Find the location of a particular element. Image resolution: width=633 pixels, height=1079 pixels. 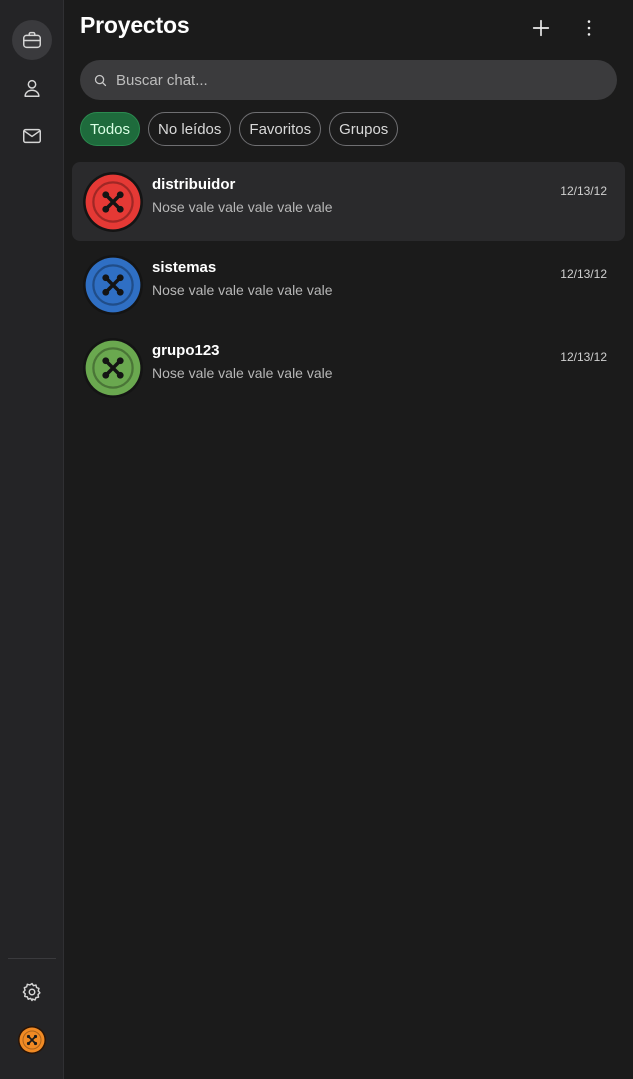

filter-chips: Todos No leídos Favoritos Grupos is located at coordinates (239, 129).